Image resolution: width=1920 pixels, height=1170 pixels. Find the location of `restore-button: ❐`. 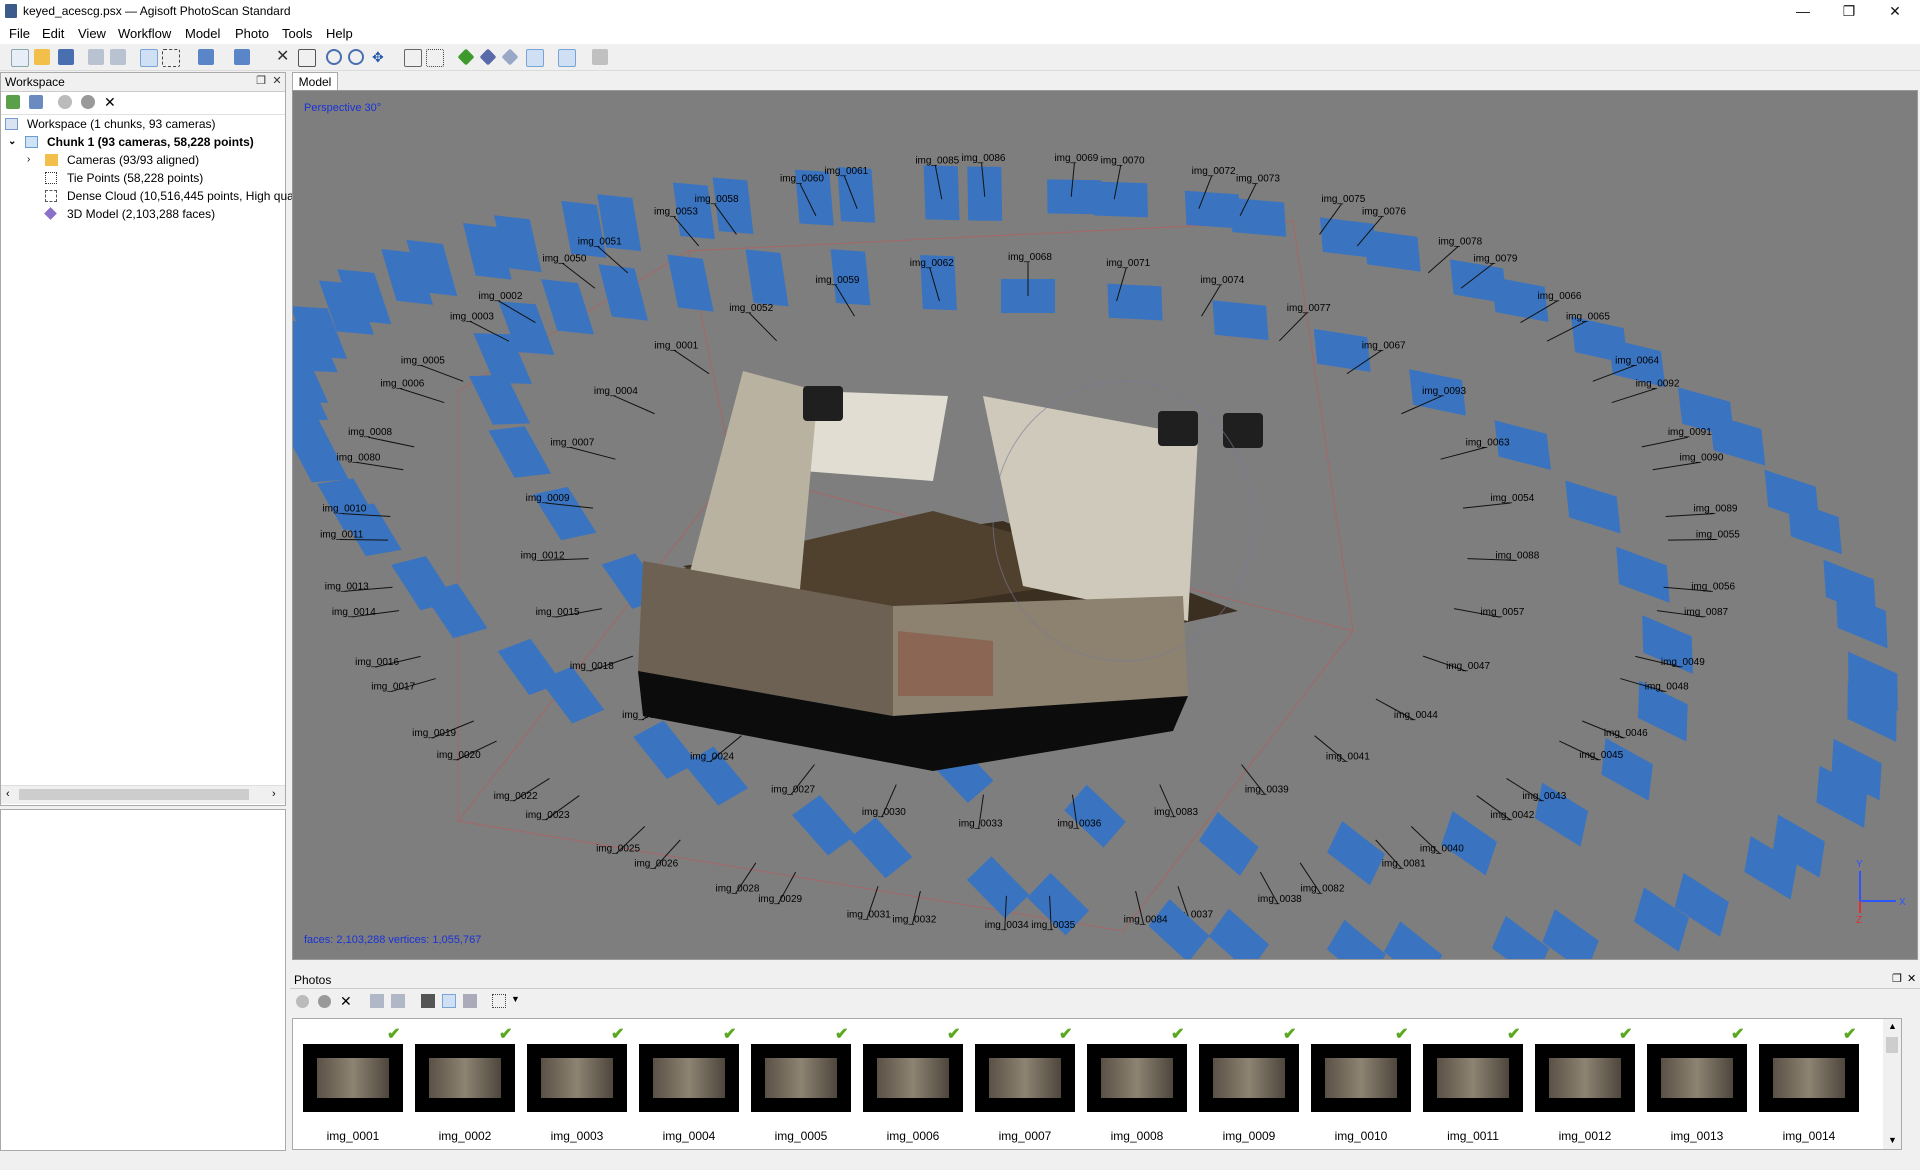

restore-button: ❐ is located at coordinates (1849, 11).